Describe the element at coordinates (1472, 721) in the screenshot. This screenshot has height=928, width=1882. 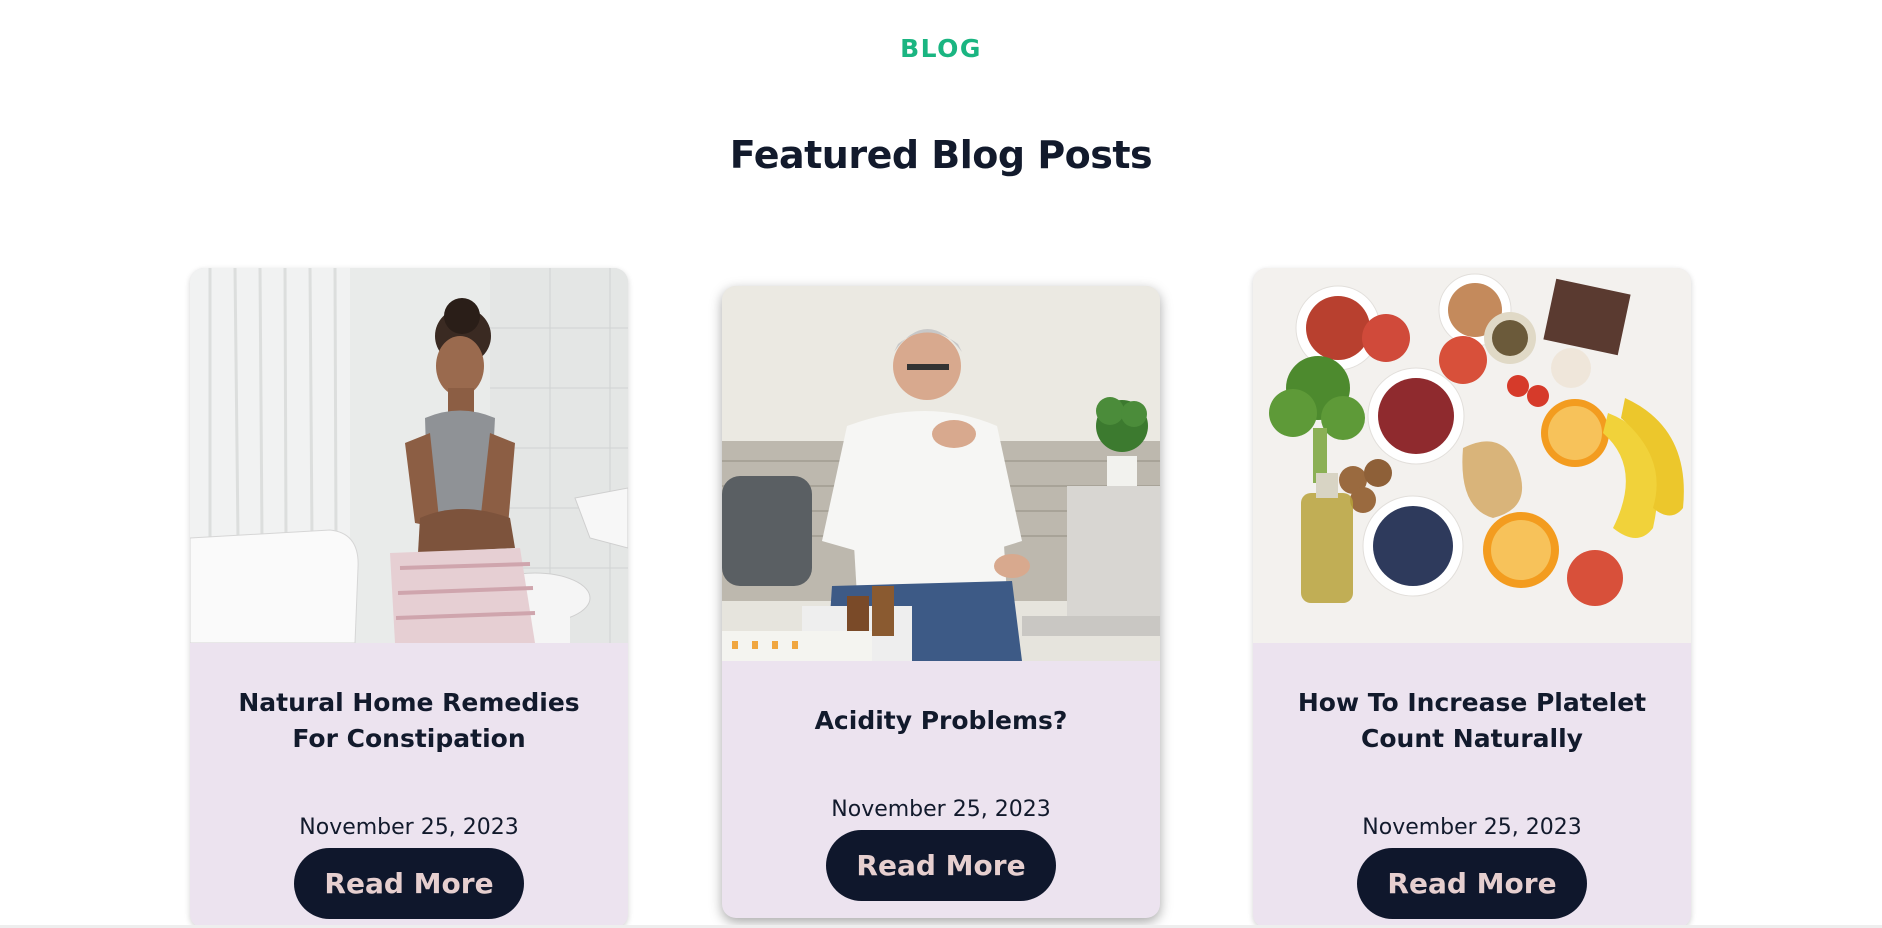
I see `post-title: How To Increase Platelet Count Naturally` at that location.